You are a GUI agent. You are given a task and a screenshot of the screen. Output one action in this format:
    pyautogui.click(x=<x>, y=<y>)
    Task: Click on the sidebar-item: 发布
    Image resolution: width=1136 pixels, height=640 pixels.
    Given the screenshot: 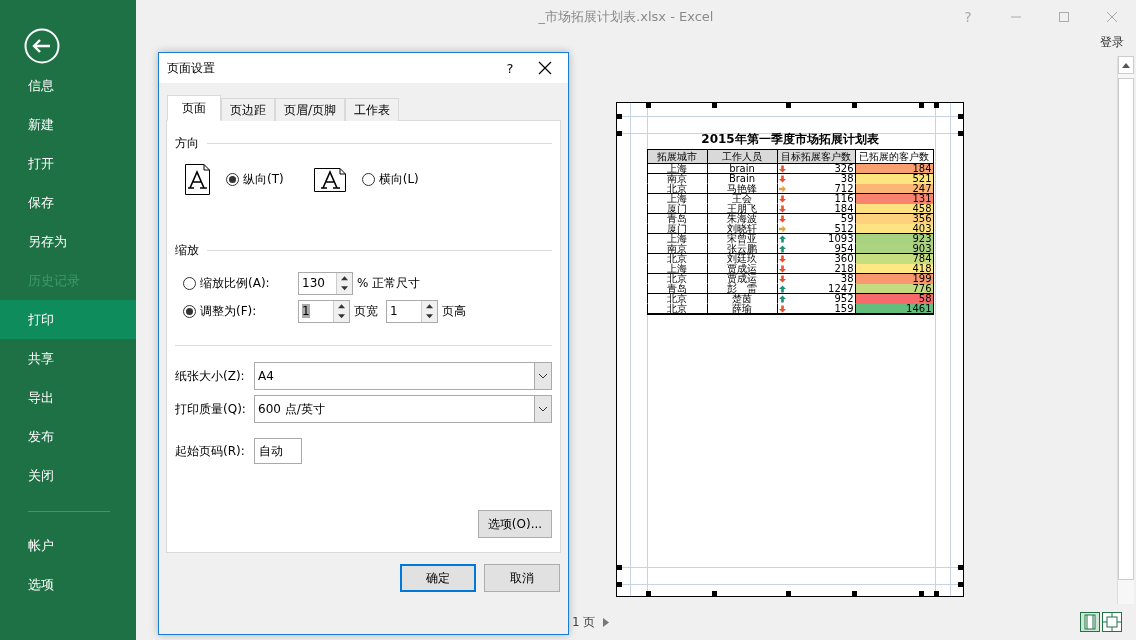 What is the action you would take?
    pyautogui.click(x=68, y=436)
    